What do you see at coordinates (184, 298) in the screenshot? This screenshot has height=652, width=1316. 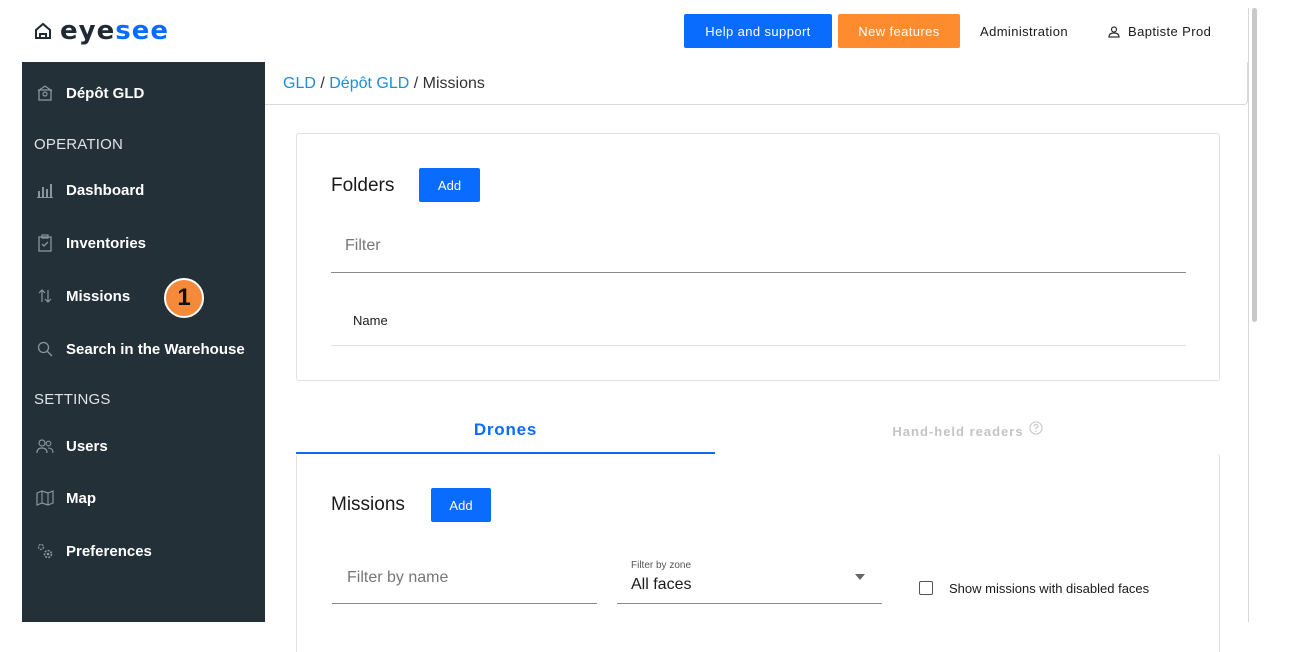 I see `annotation-badge-1: 1` at bounding box center [184, 298].